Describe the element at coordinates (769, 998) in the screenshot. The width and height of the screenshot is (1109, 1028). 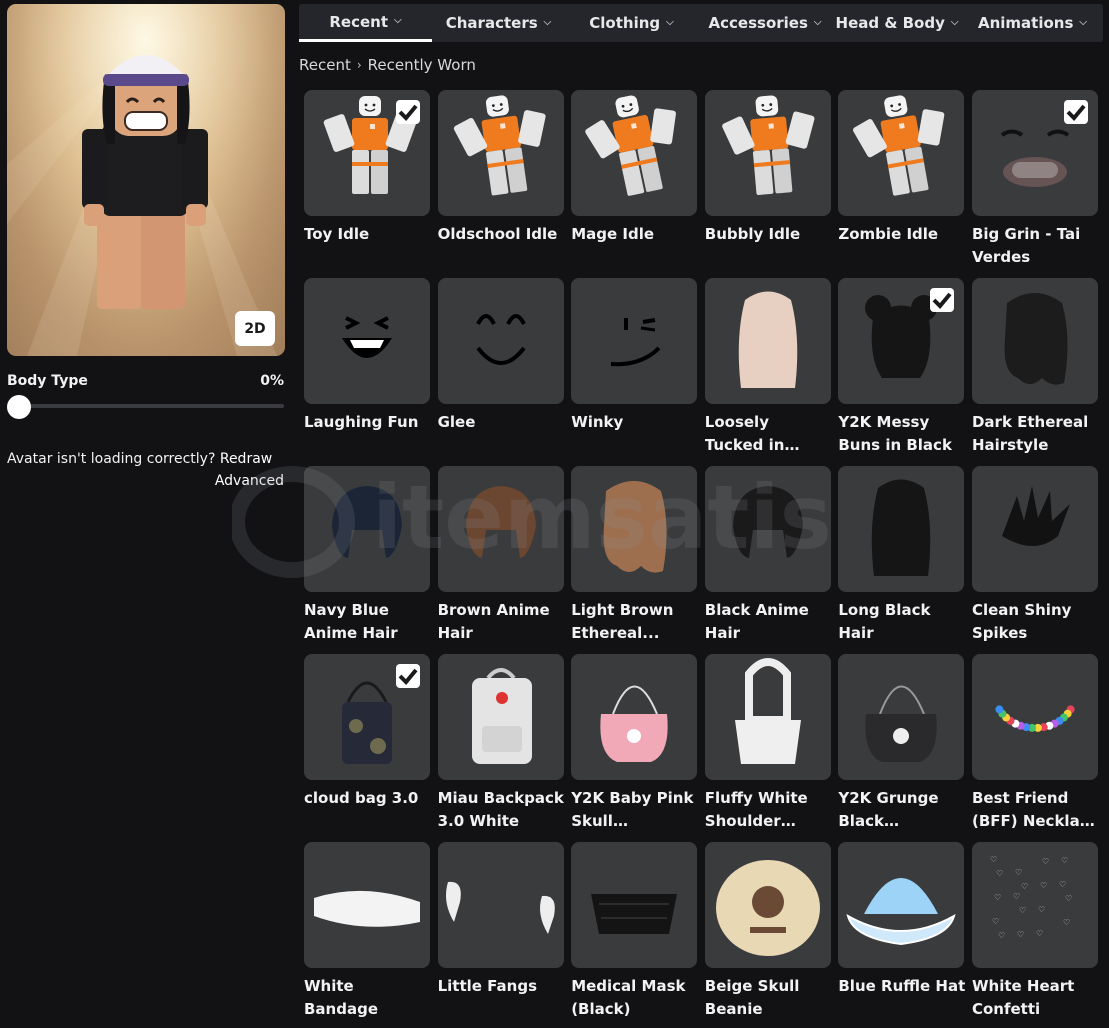
I see `item-name: Beige Skull Beanie` at that location.